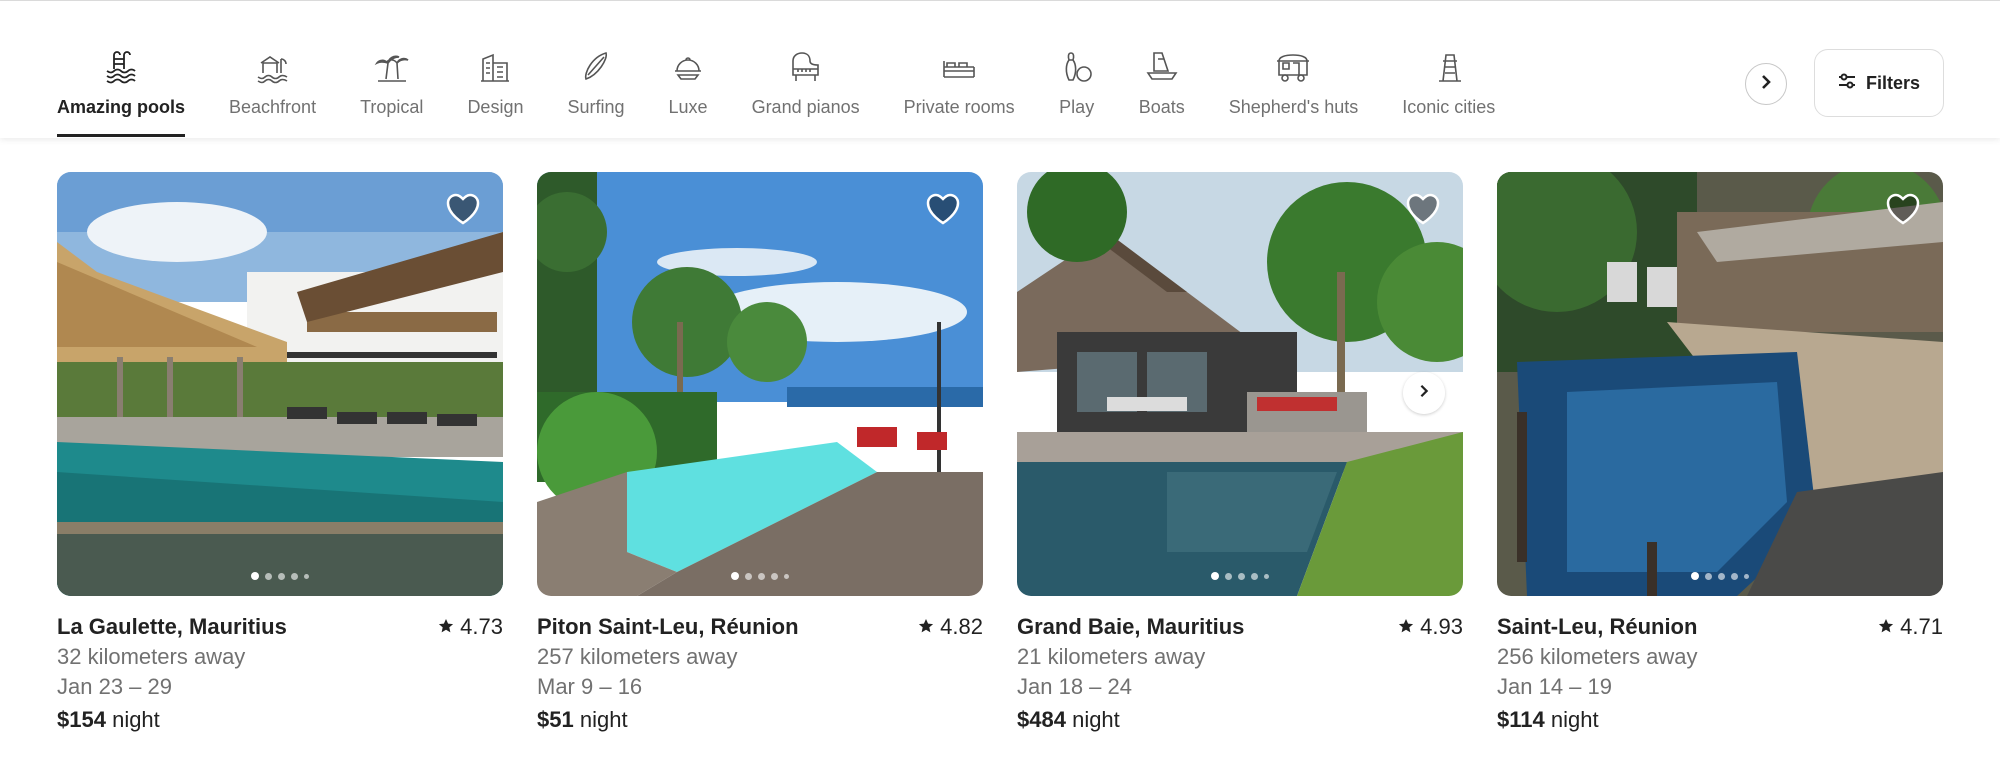 This screenshot has width=2000, height=771. I want to click on design-building-icon, so click(495, 67).